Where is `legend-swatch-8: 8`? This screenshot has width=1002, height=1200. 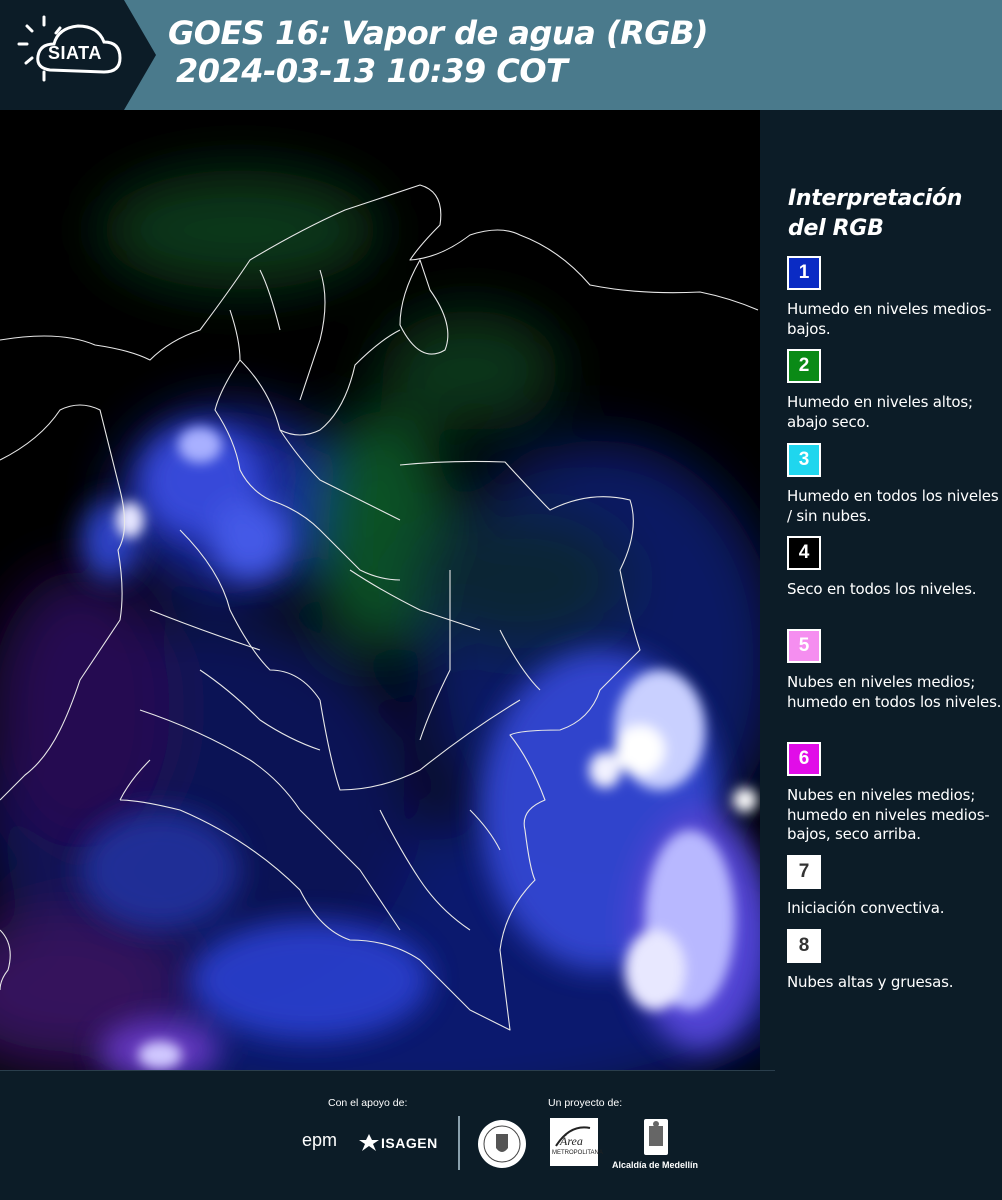 legend-swatch-8: 8 is located at coordinates (804, 946).